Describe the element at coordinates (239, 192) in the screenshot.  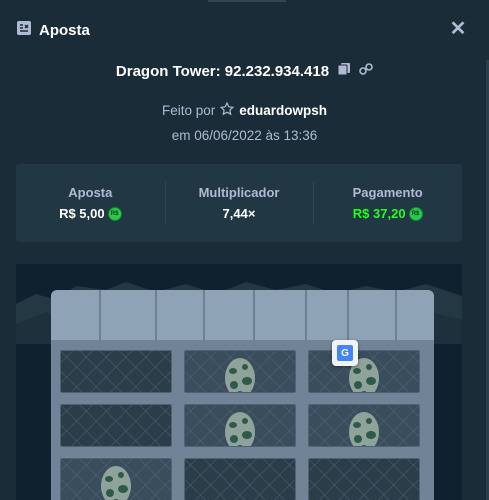
I see `stat-label: Multiplicador` at that location.